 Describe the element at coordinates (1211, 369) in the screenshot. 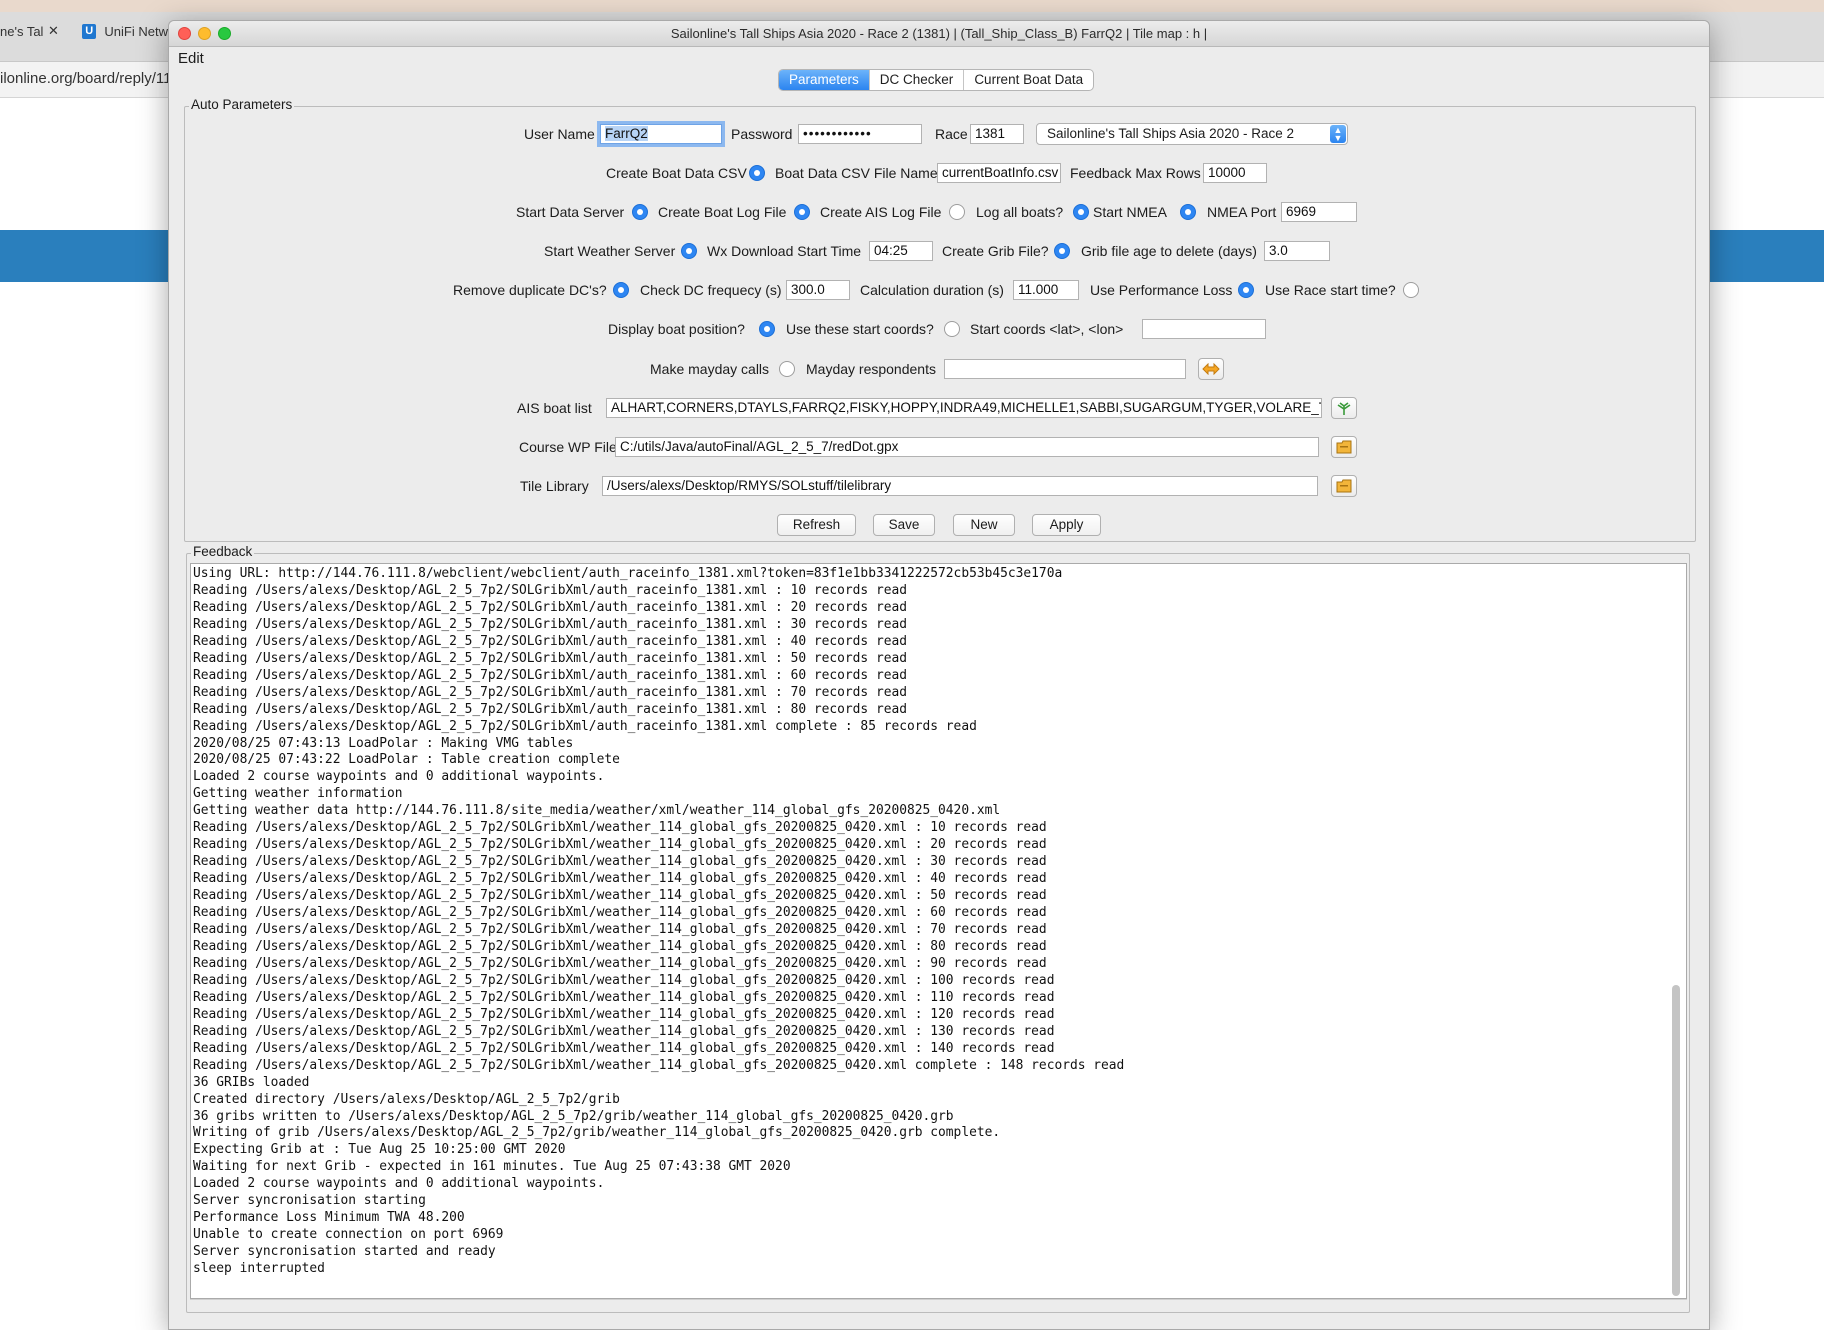

I see `swap-arrows-icon` at that location.